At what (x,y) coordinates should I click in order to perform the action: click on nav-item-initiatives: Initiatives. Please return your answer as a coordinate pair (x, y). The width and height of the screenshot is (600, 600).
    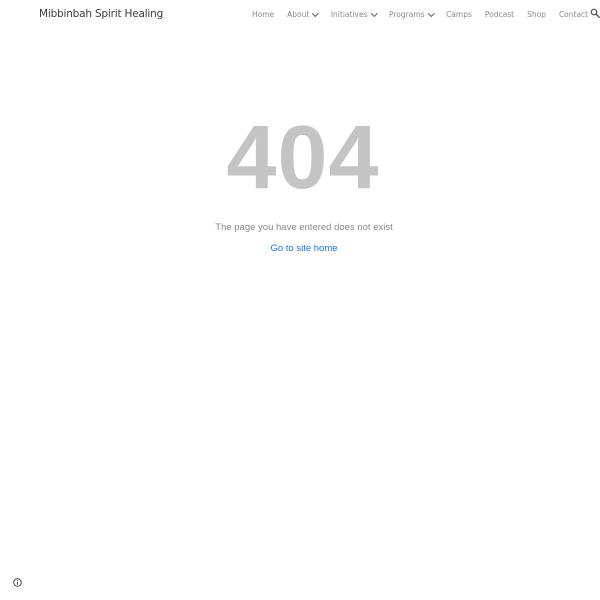
    Looking at the image, I should click on (353, 14).